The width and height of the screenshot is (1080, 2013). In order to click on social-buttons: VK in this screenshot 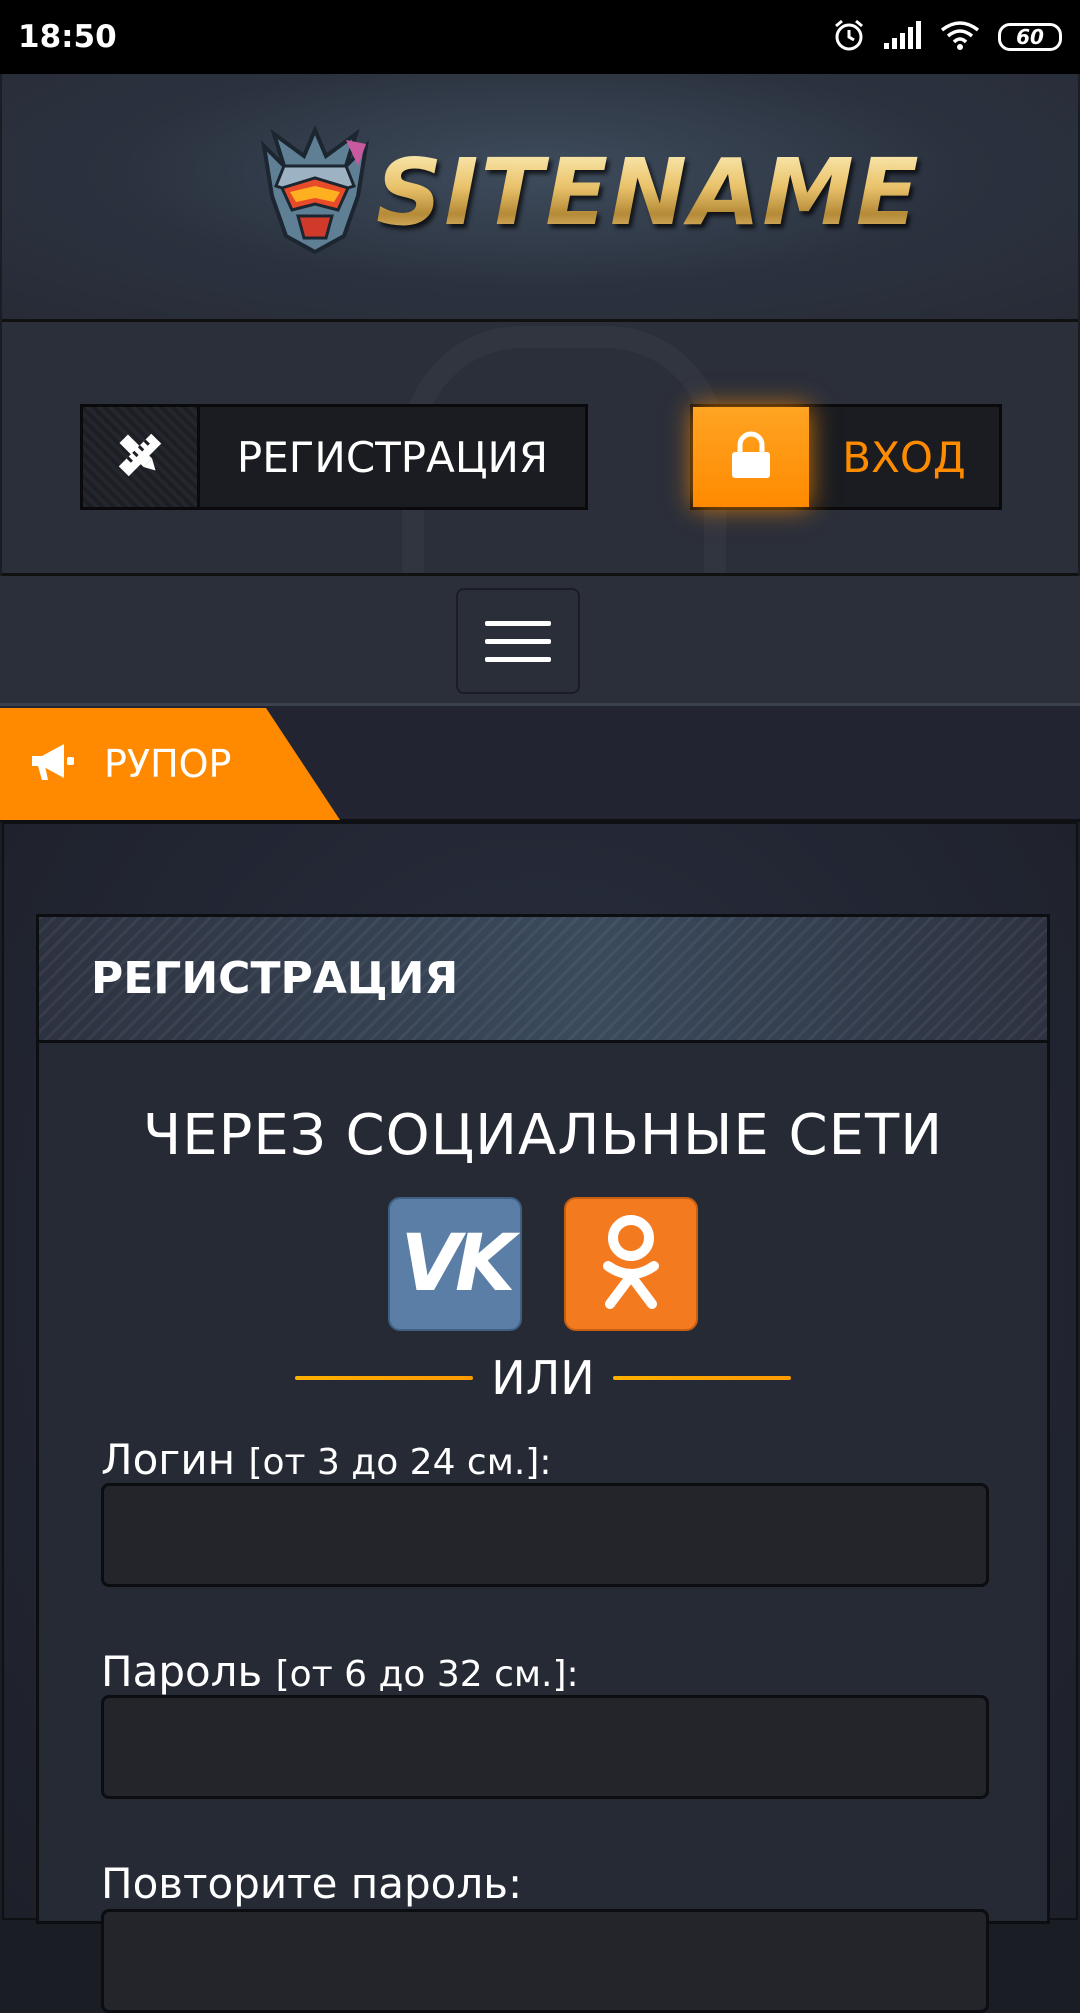, I will do `click(543, 1264)`.